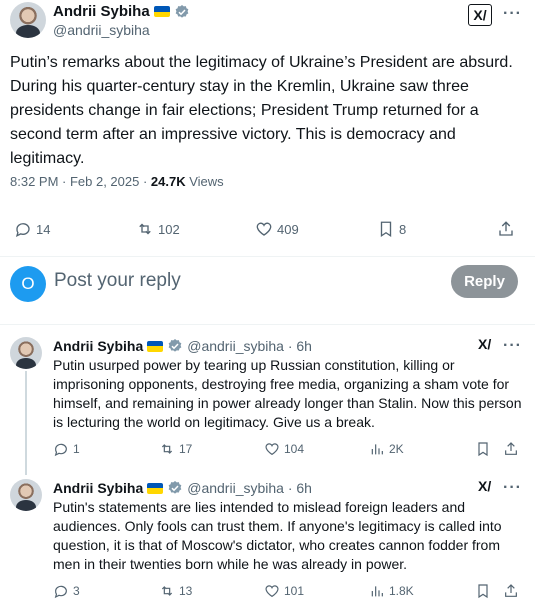 The width and height of the screenshot is (535, 607). What do you see at coordinates (169, 229) in the screenshot?
I see `repost-count: 102` at bounding box center [169, 229].